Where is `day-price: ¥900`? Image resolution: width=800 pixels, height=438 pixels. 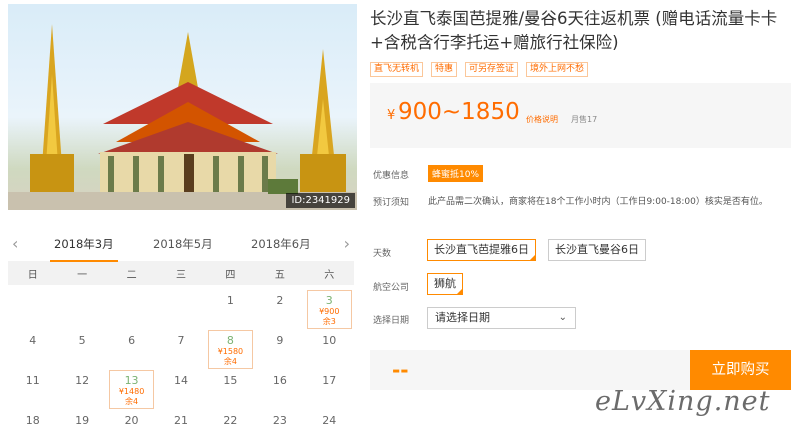 day-price: ¥900 is located at coordinates (329, 311).